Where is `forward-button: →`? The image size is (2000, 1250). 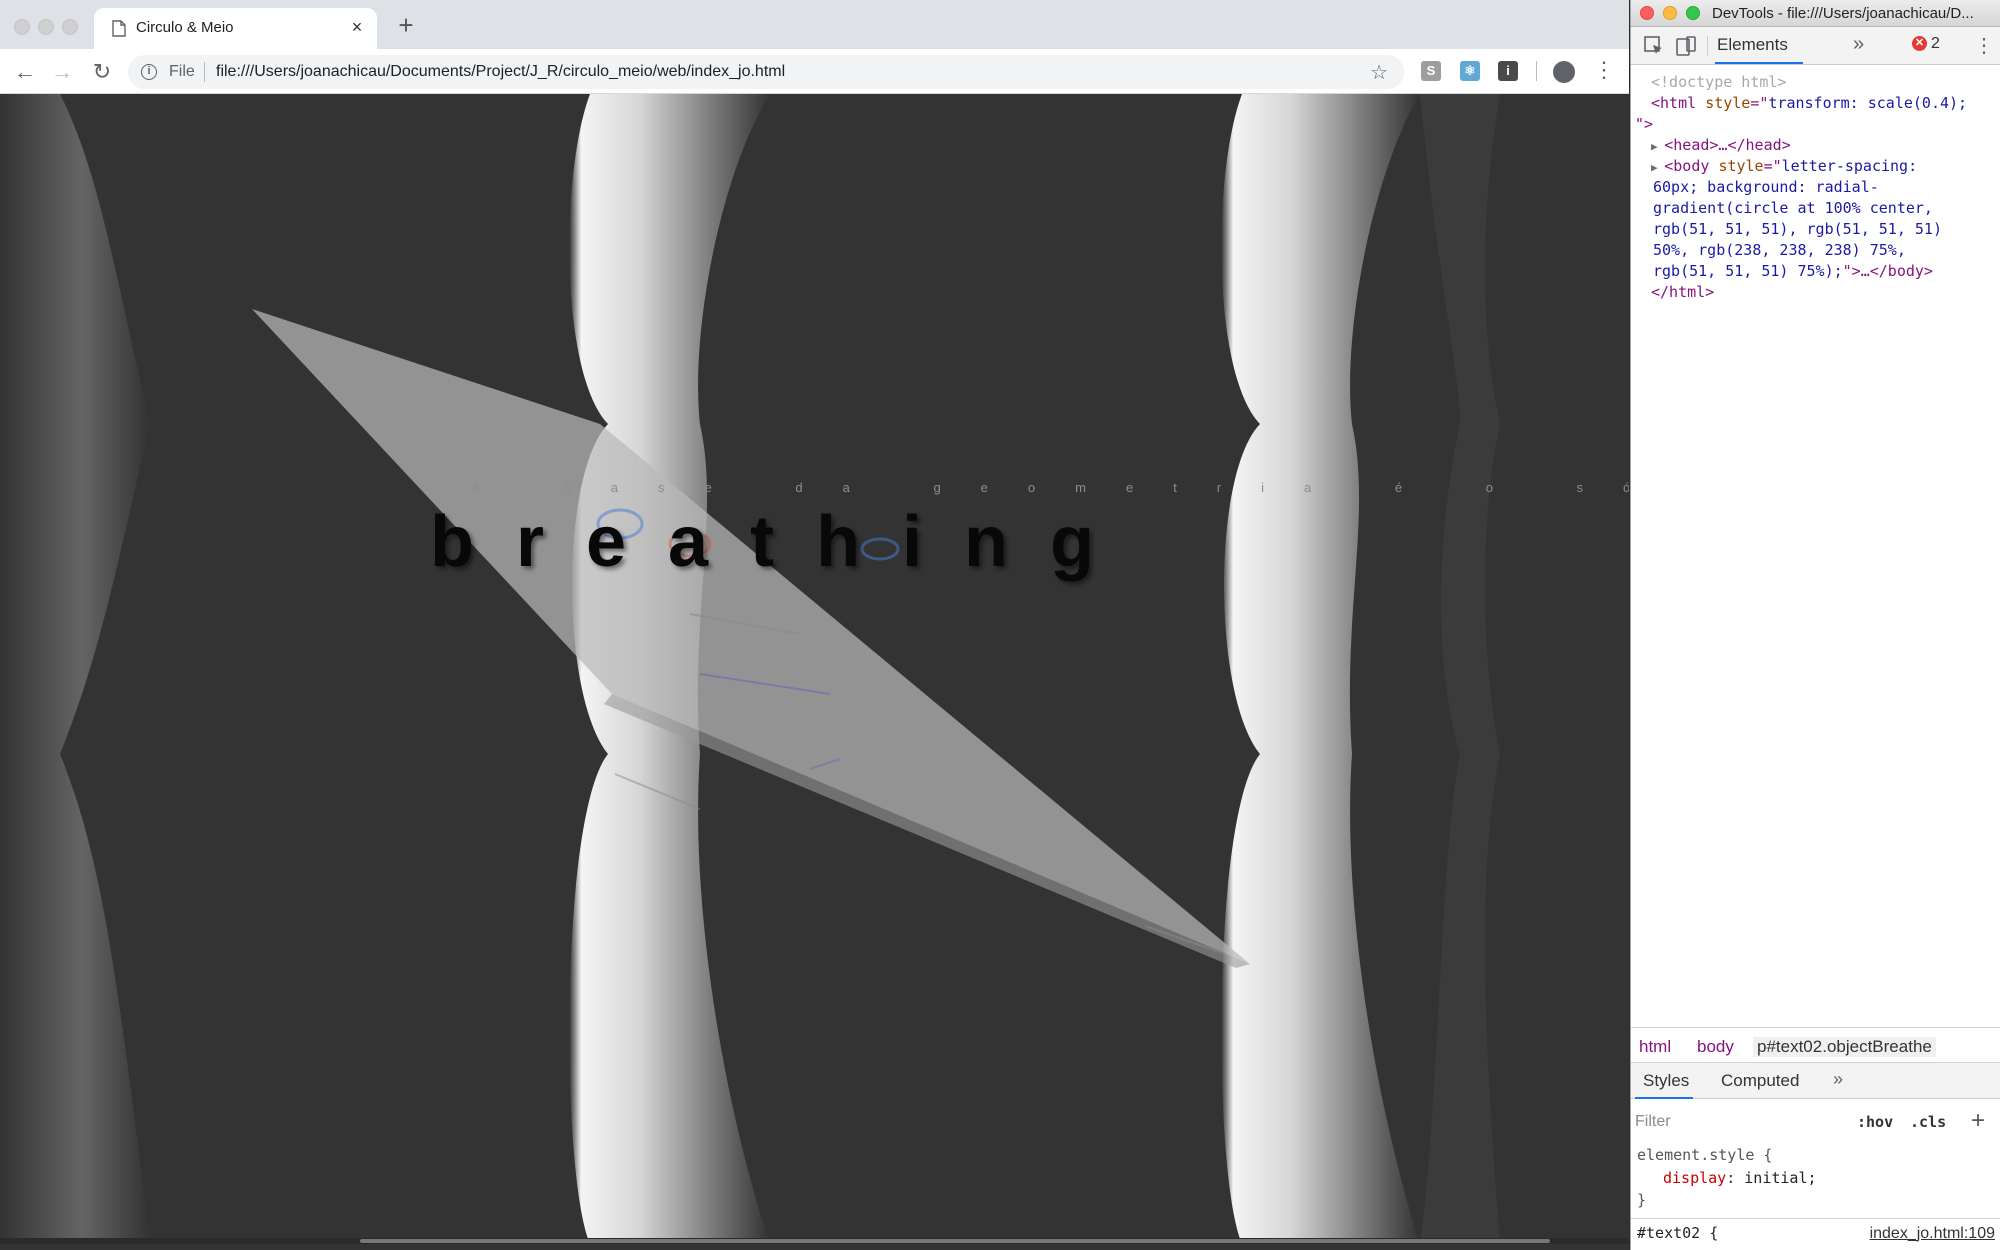
forward-button: → is located at coordinates (62, 72).